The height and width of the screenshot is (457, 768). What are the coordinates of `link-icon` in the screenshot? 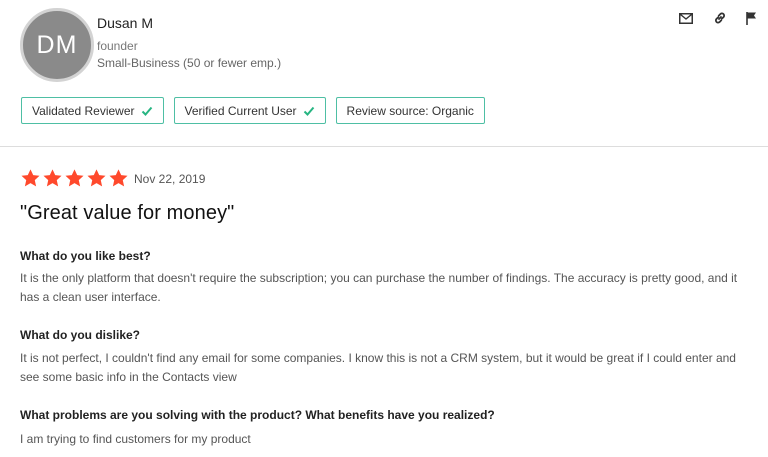 It's located at (720, 18).